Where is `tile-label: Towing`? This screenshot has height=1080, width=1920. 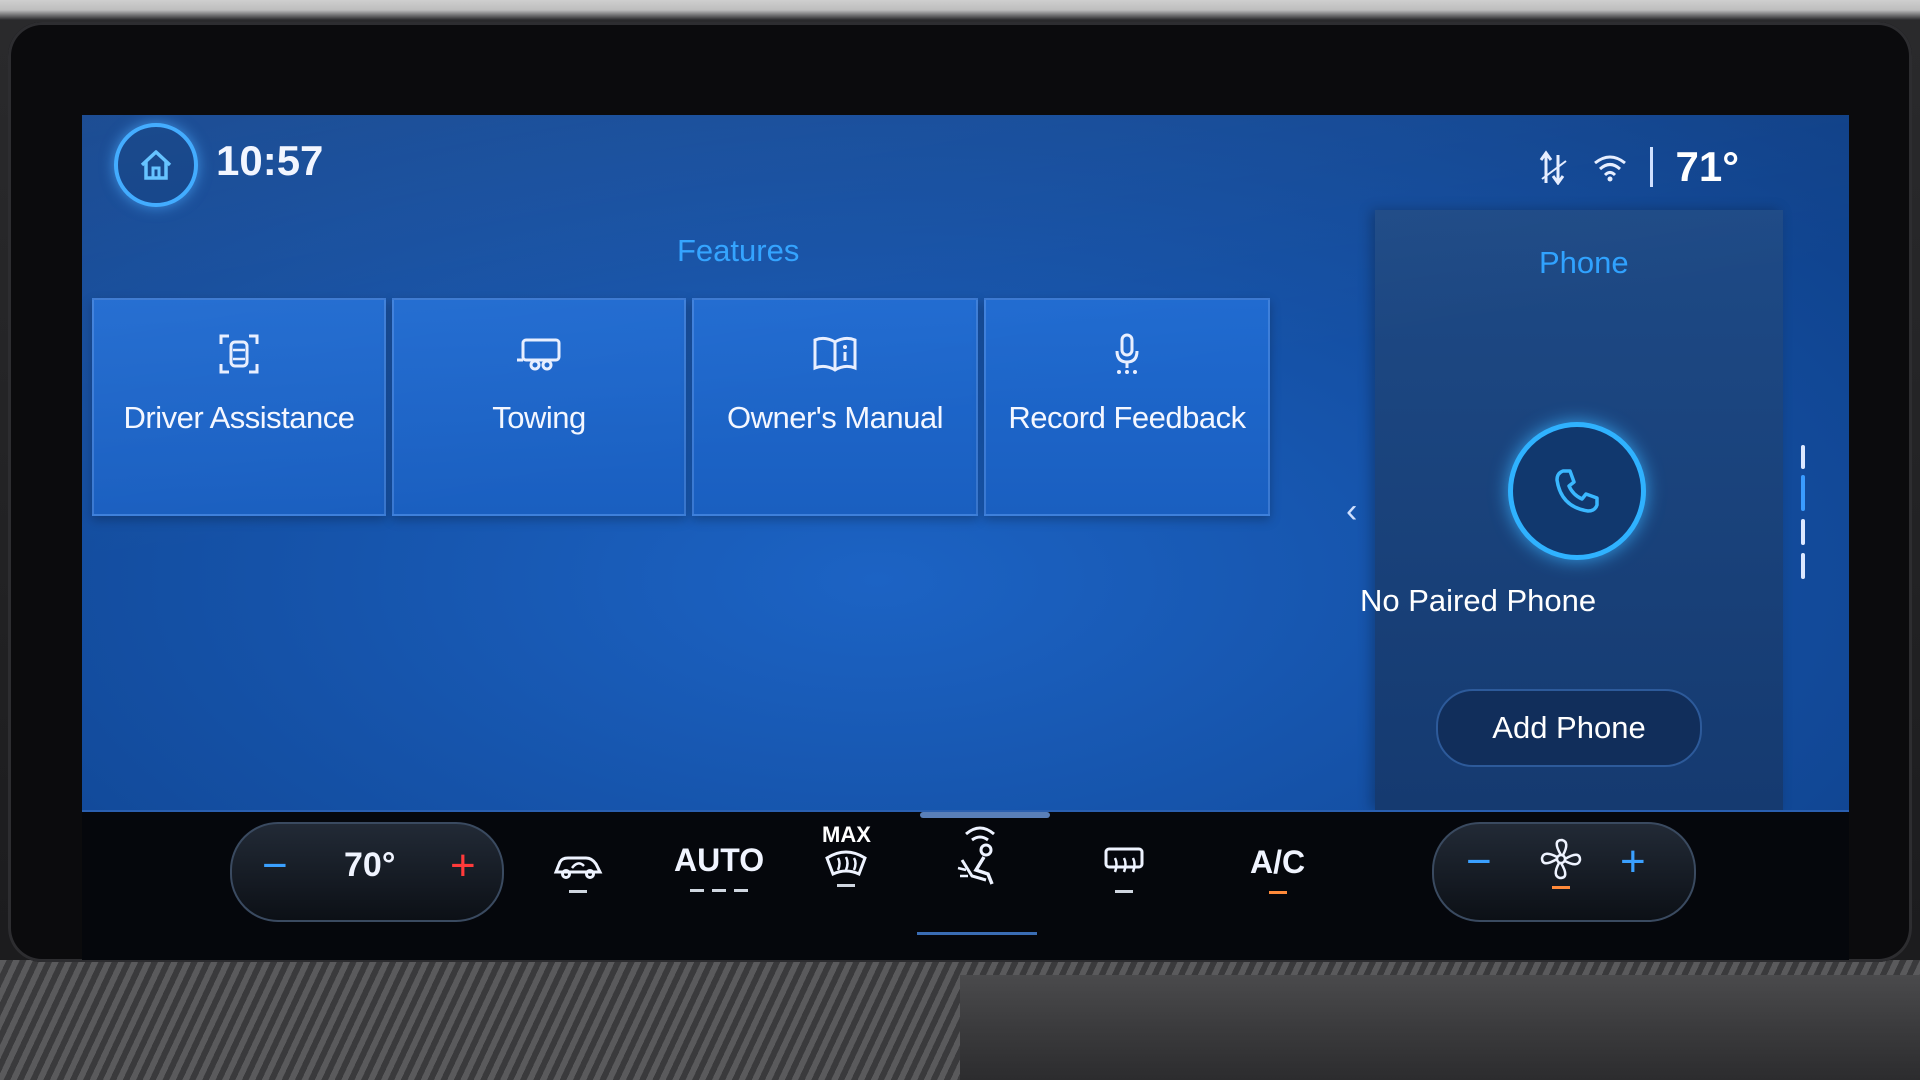 tile-label: Towing is located at coordinates (539, 417).